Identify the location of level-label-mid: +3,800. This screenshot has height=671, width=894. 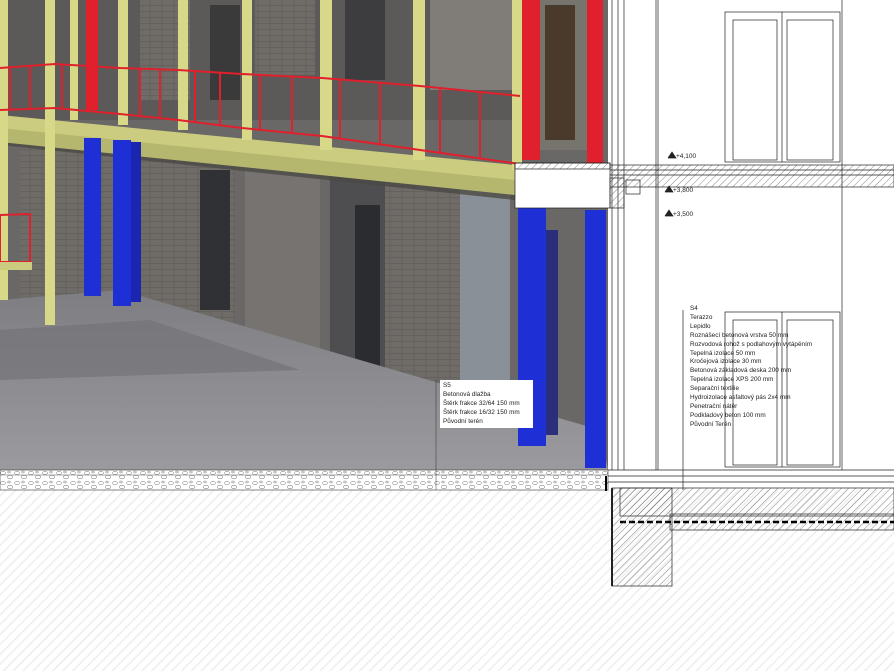
(683, 190).